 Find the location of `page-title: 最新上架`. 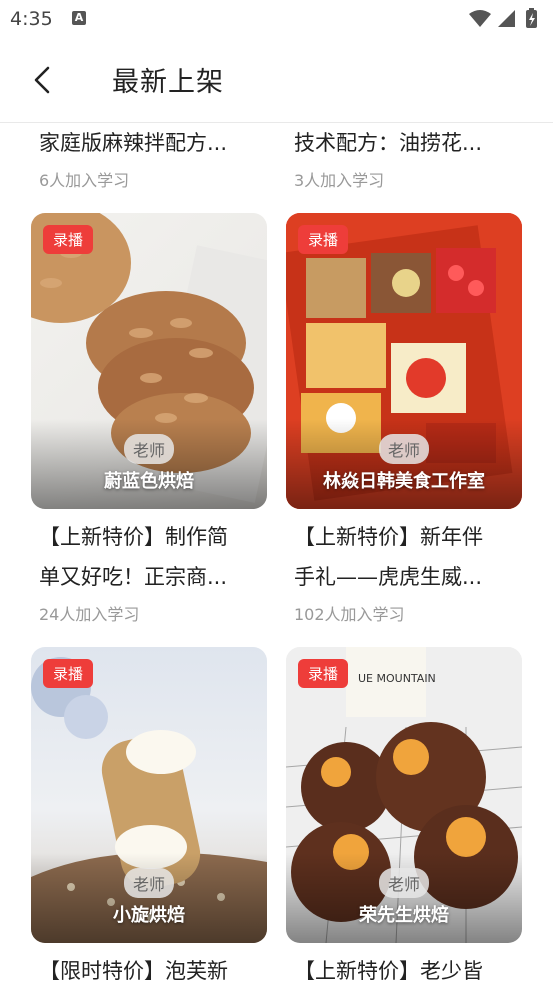

page-title: 最新上架 is located at coordinates (168, 82).